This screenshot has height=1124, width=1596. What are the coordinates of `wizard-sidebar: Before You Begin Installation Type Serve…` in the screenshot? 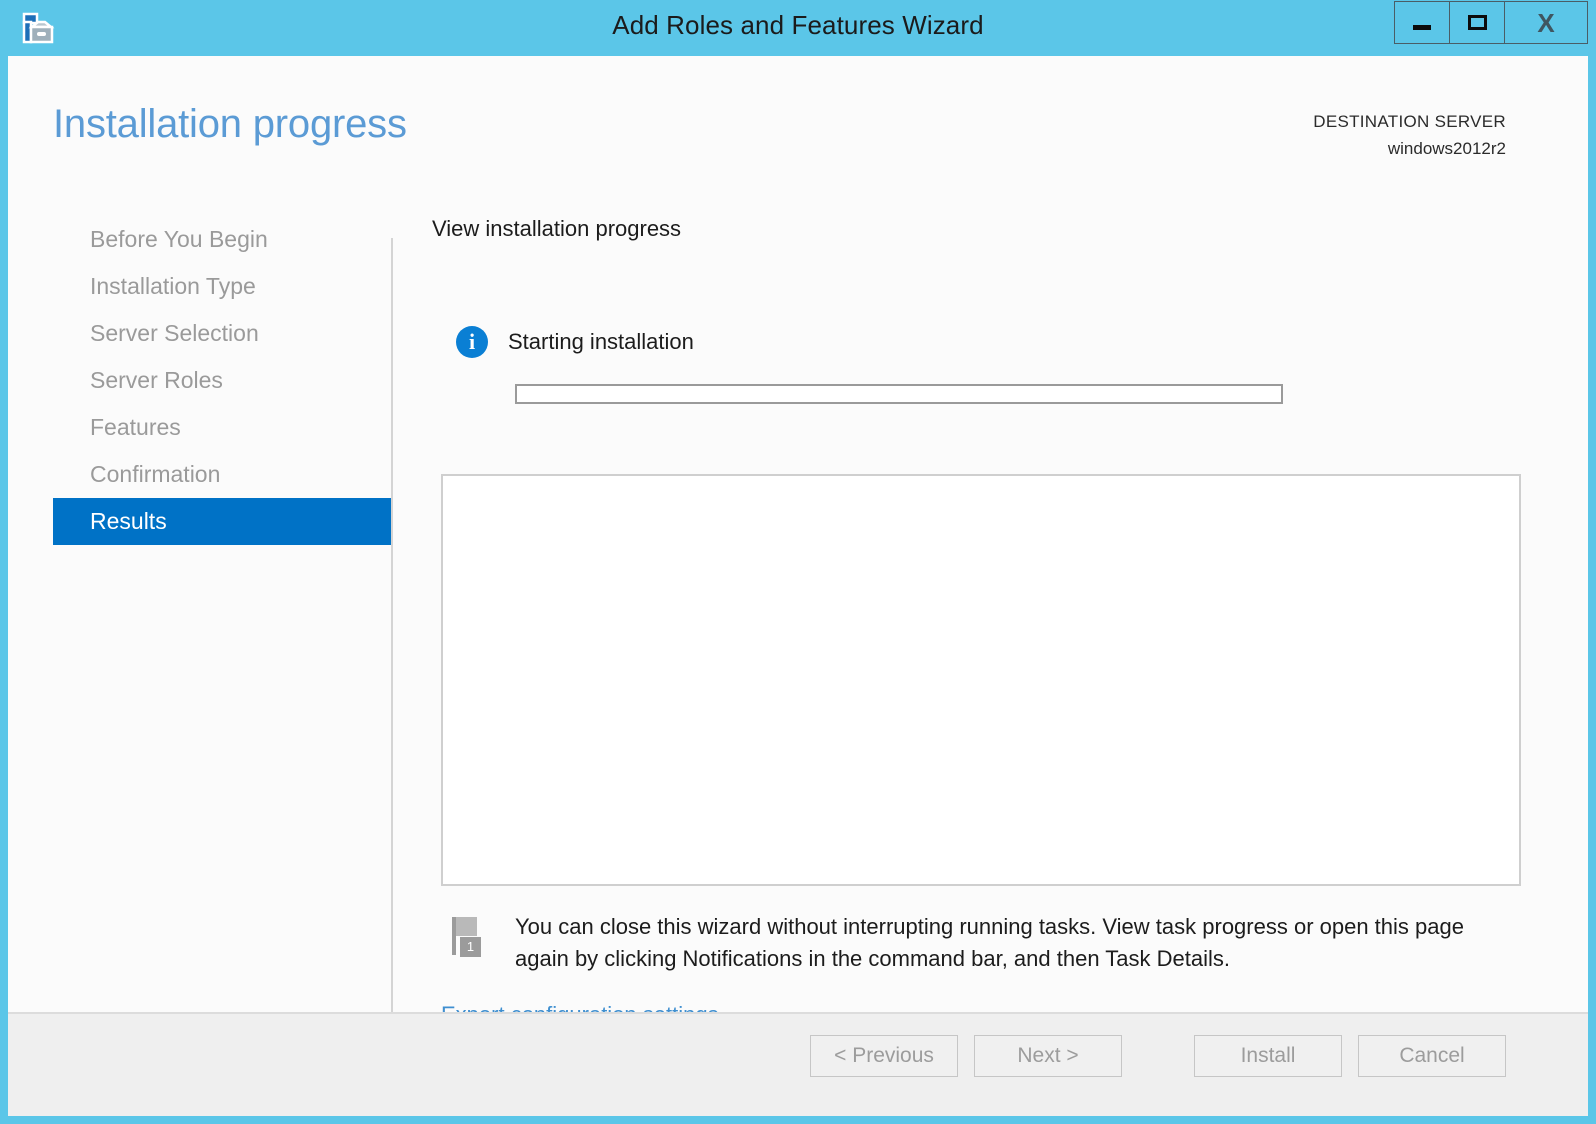 It's located at (222, 380).